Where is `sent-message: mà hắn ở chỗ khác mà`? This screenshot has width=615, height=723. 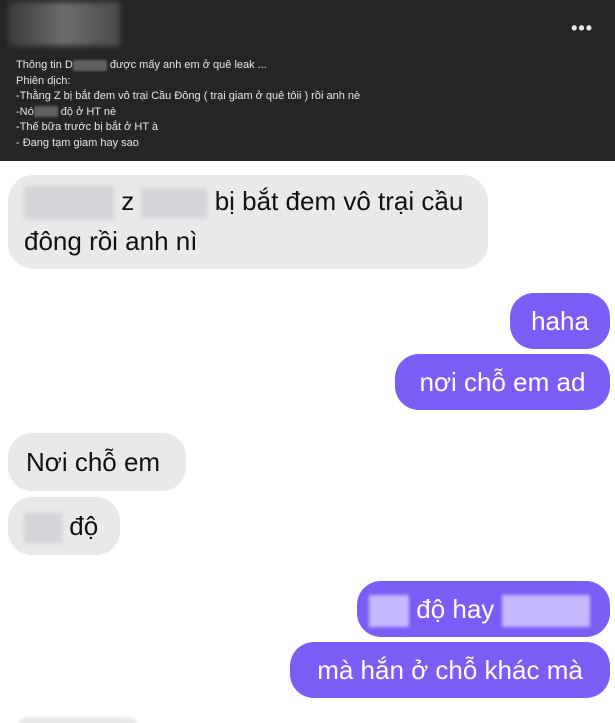
sent-message: mà hắn ở chỗ khác mà is located at coordinates (450, 670).